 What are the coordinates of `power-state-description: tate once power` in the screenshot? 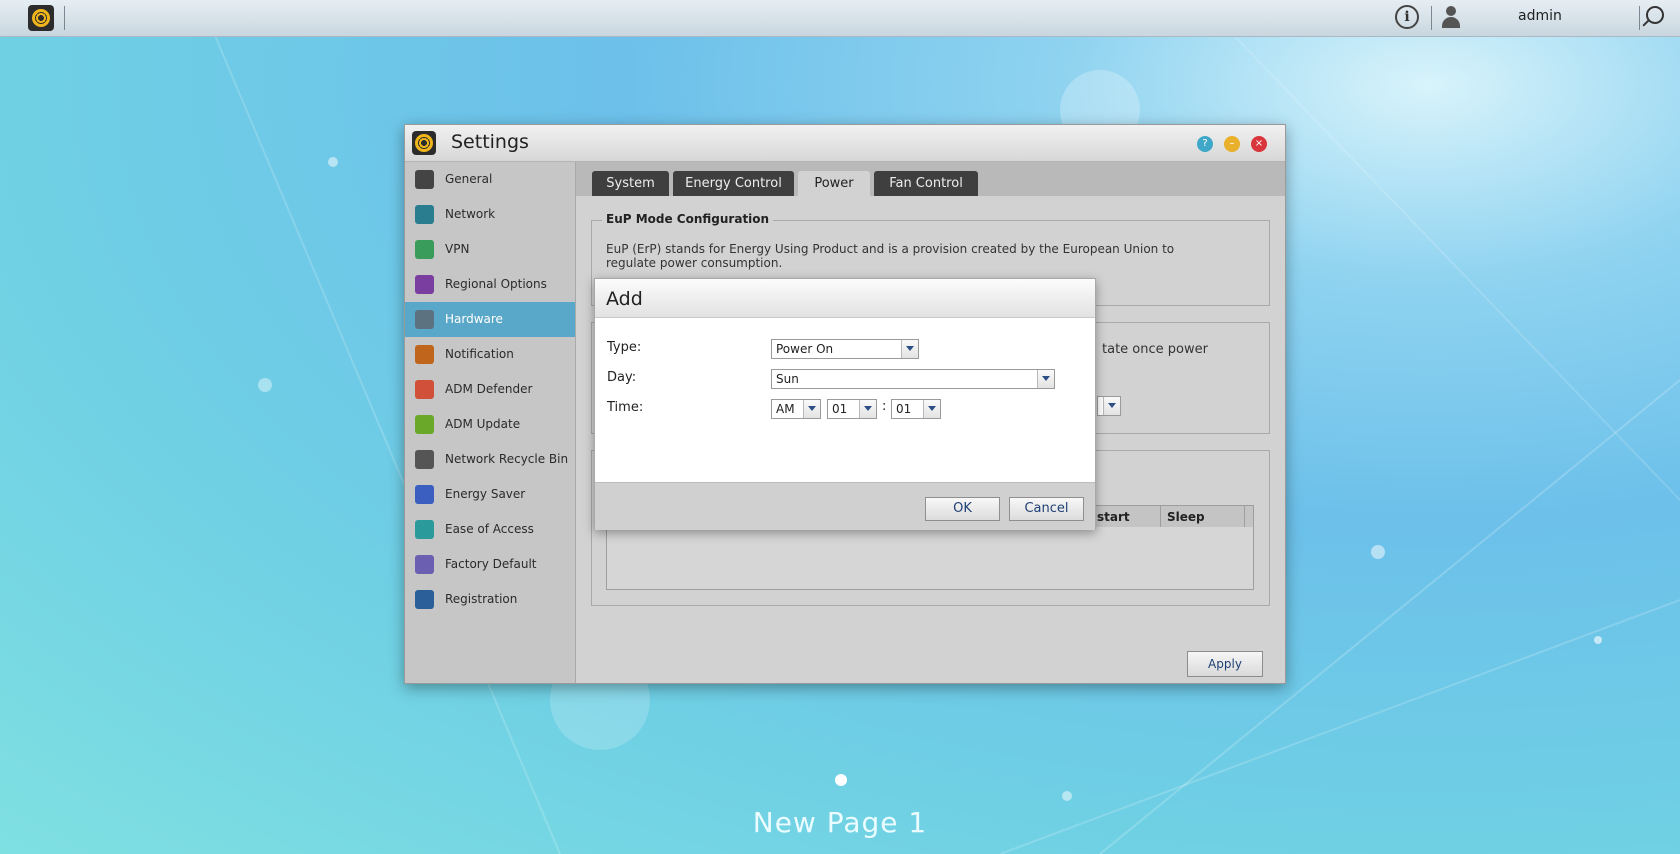 It's located at (1155, 349).